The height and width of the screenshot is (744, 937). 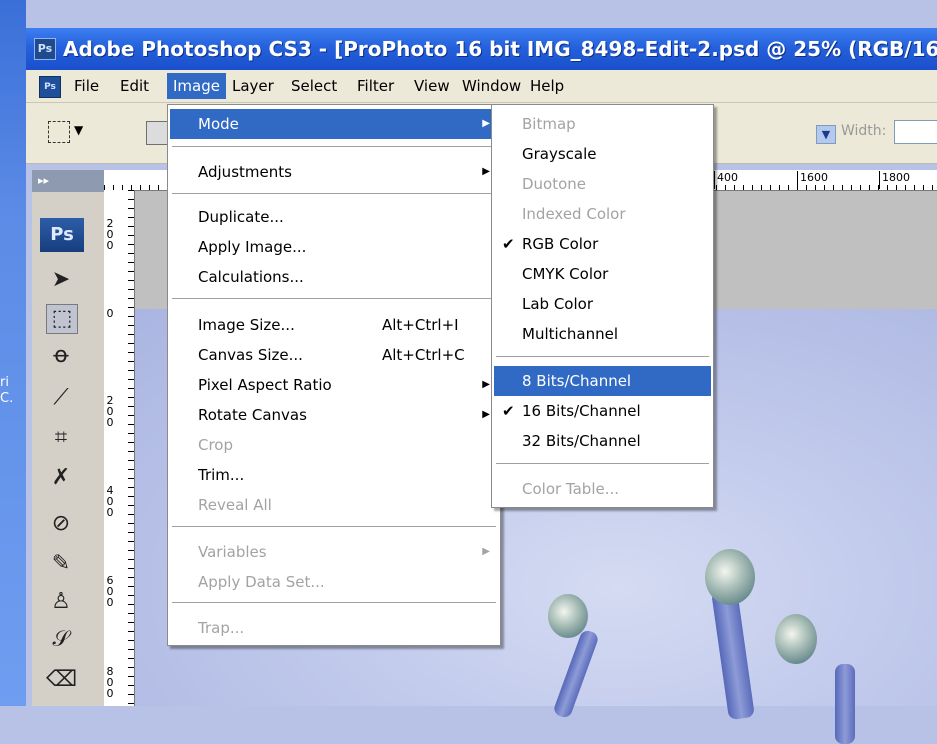 What do you see at coordinates (334, 552) in the screenshot?
I see `menu-item-variables: Variables ▶` at bounding box center [334, 552].